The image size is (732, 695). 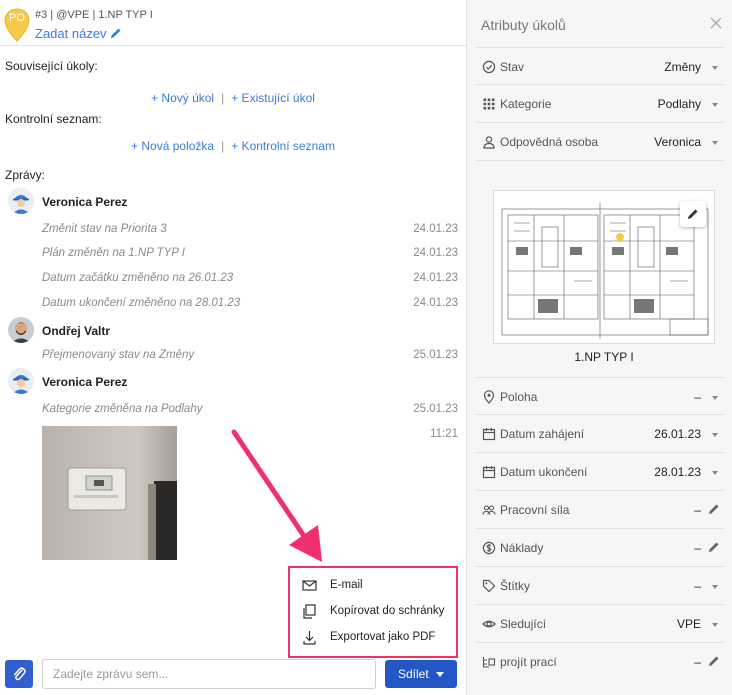 What do you see at coordinates (600, 66) in the screenshot?
I see `attr-status: Stav Změny` at bounding box center [600, 66].